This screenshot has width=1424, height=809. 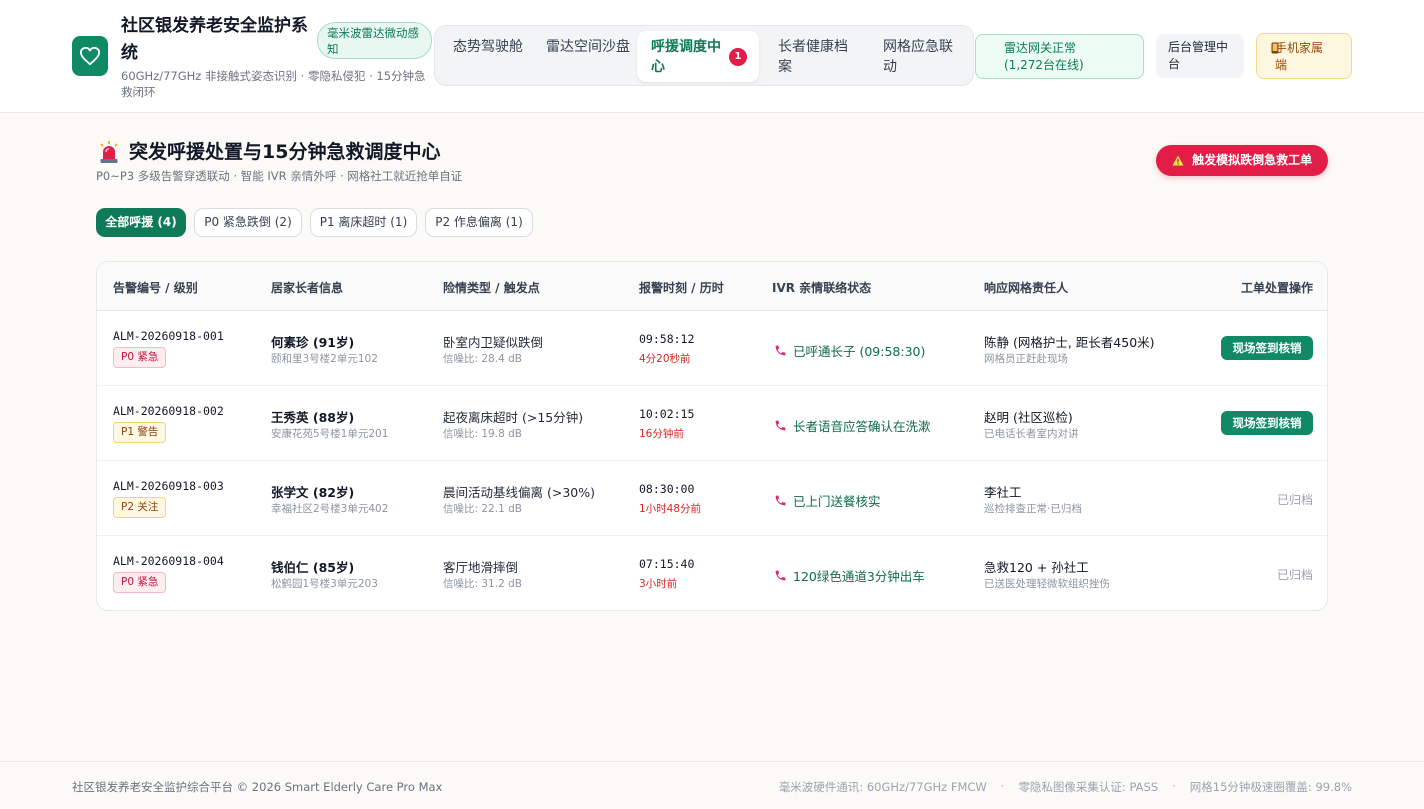 What do you see at coordinates (1088, 787) in the screenshot?
I see `footer-privacy-cert: 零隐私图像采集认证: PASS` at bounding box center [1088, 787].